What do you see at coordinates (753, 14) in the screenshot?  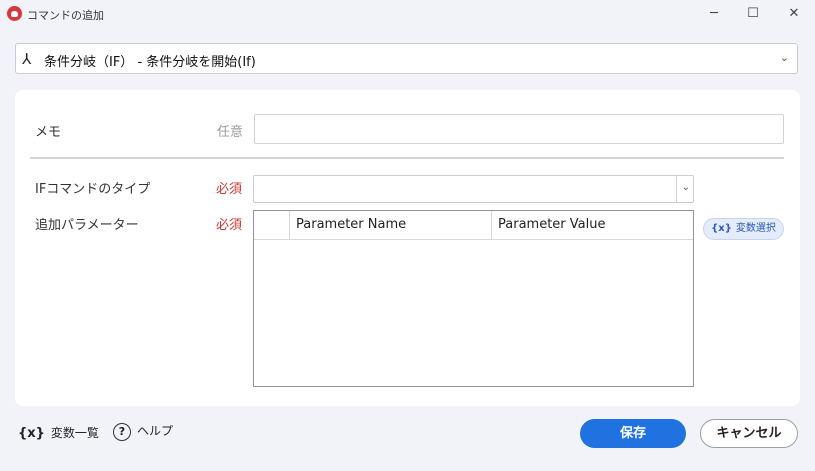 I see `maximize-button: ☐` at bounding box center [753, 14].